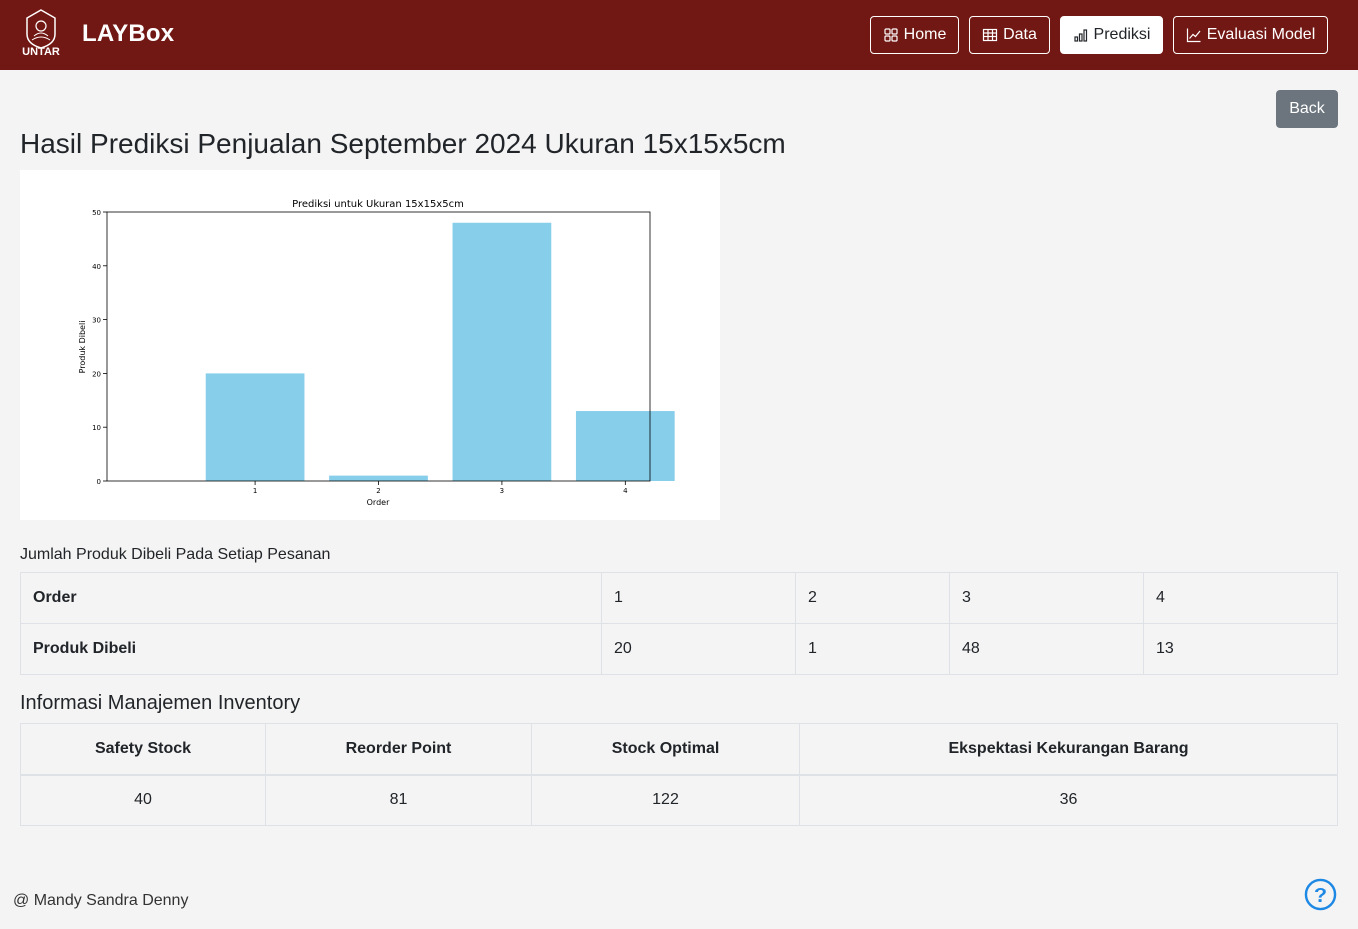  I want to click on bar-chart-icon, so click(1080, 35).